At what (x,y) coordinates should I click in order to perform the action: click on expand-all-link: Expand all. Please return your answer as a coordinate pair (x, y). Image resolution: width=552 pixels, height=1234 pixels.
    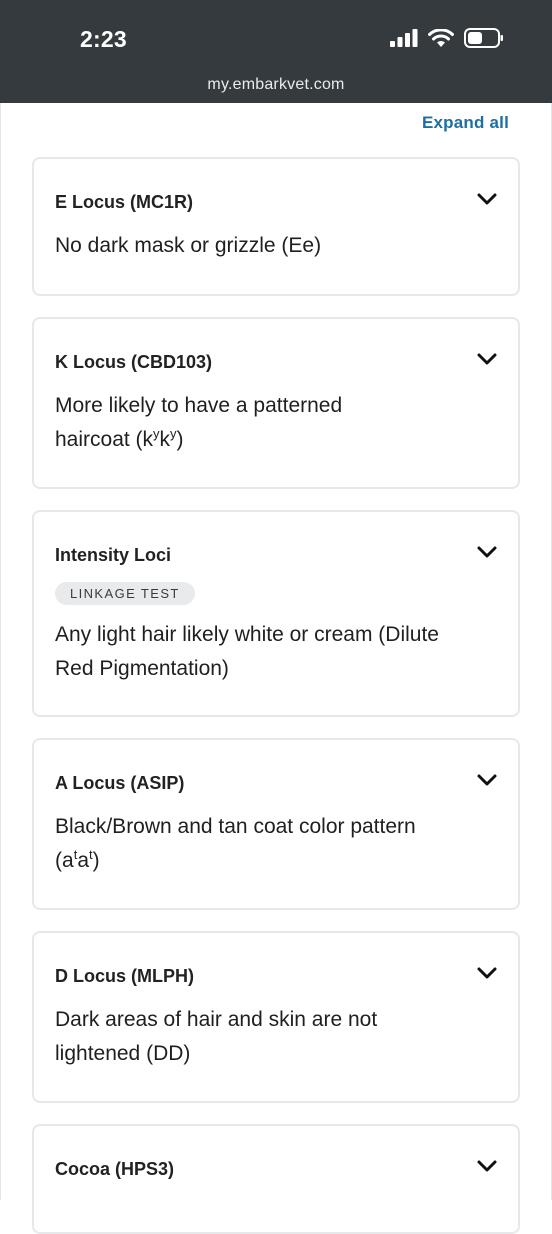
    Looking at the image, I should click on (465, 123).